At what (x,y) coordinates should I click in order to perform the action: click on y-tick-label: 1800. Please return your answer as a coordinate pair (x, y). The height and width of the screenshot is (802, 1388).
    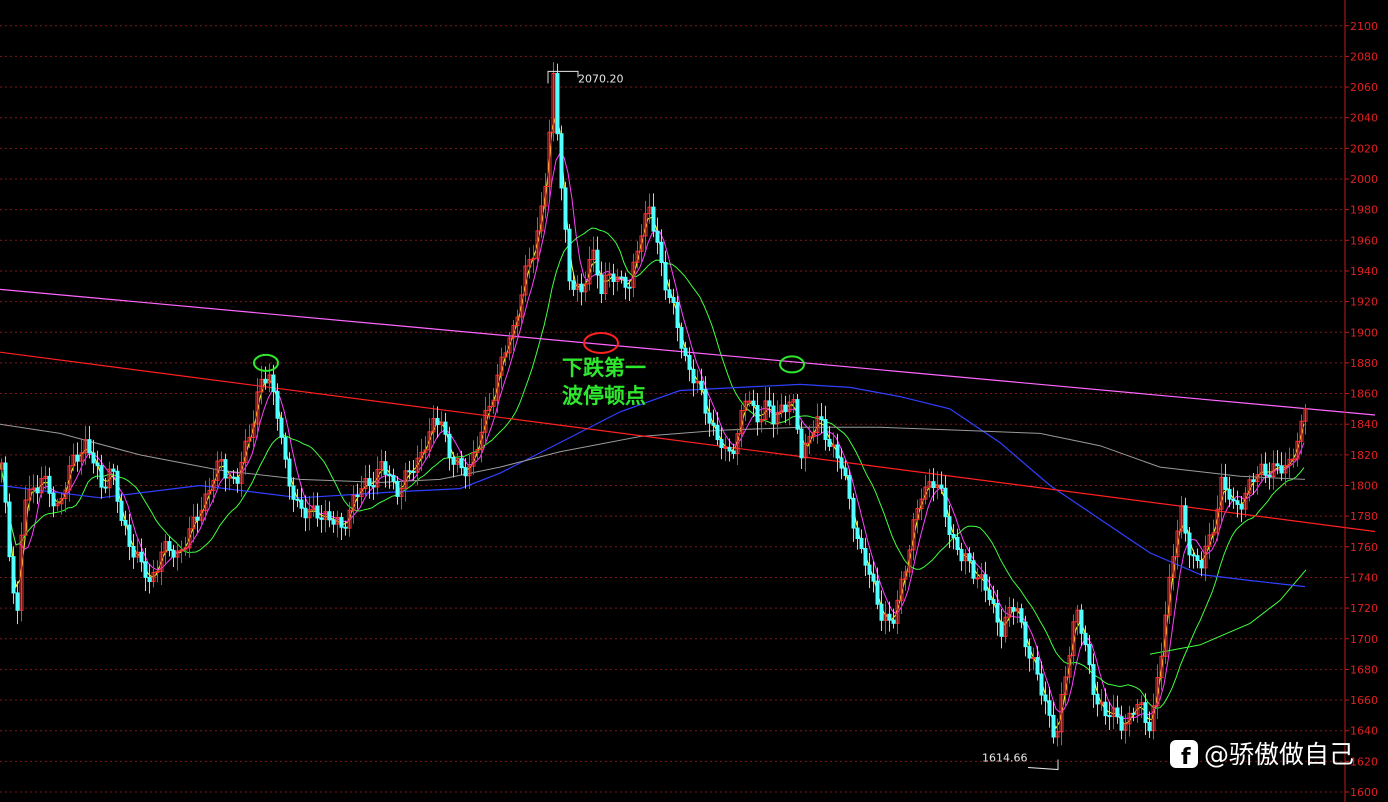
    Looking at the image, I should click on (1364, 486).